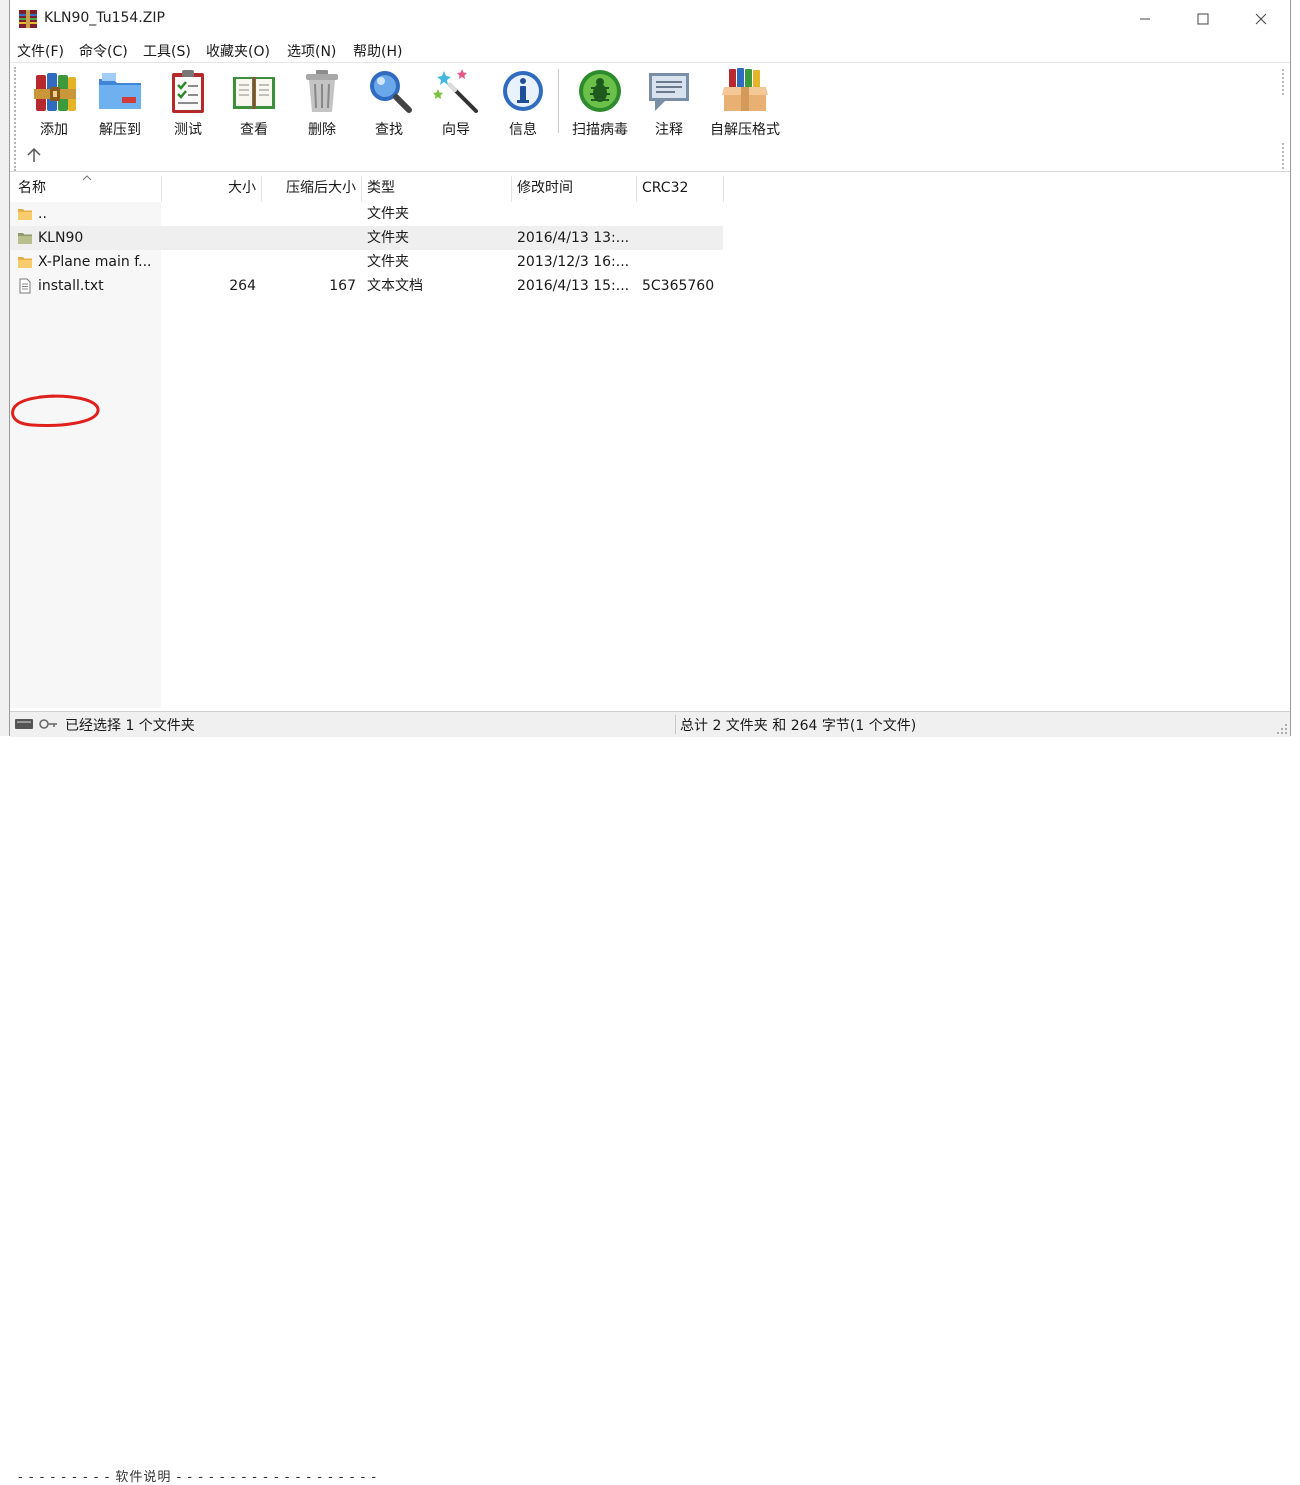 This screenshot has width=1300, height=1485. What do you see at coordinates (669, 130) in the screenshot?
I see `comment-label: 注释` at bounding box center [669, 130].